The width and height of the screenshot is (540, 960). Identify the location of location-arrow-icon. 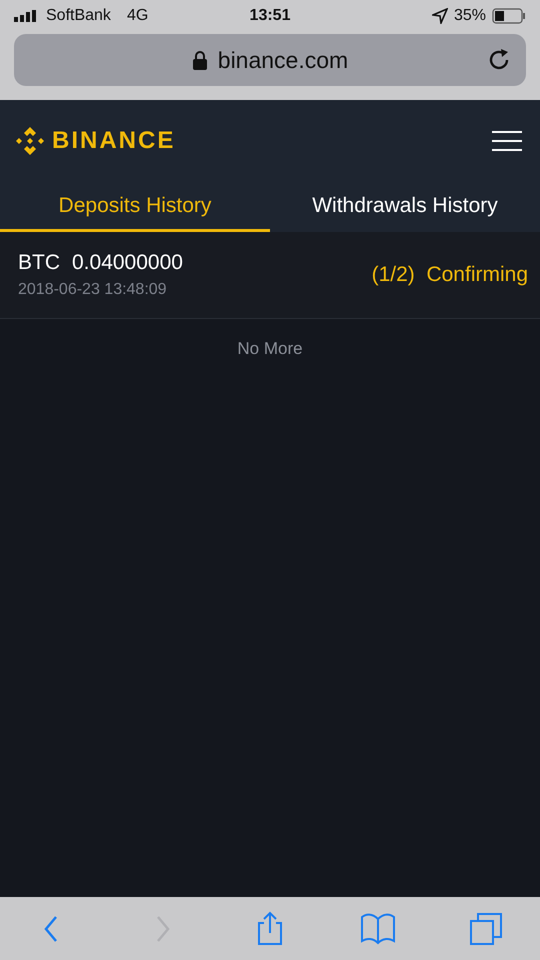
(440, 16).